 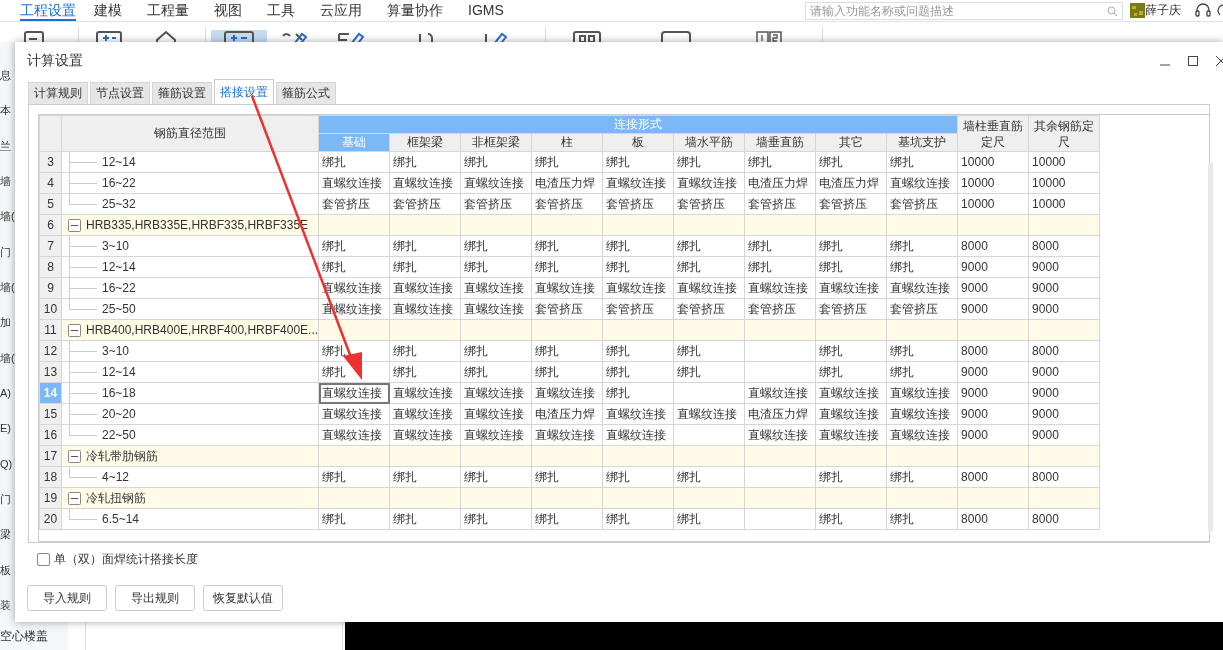 I want to click on table-cell: 8000, so click(x=1064, y=246).